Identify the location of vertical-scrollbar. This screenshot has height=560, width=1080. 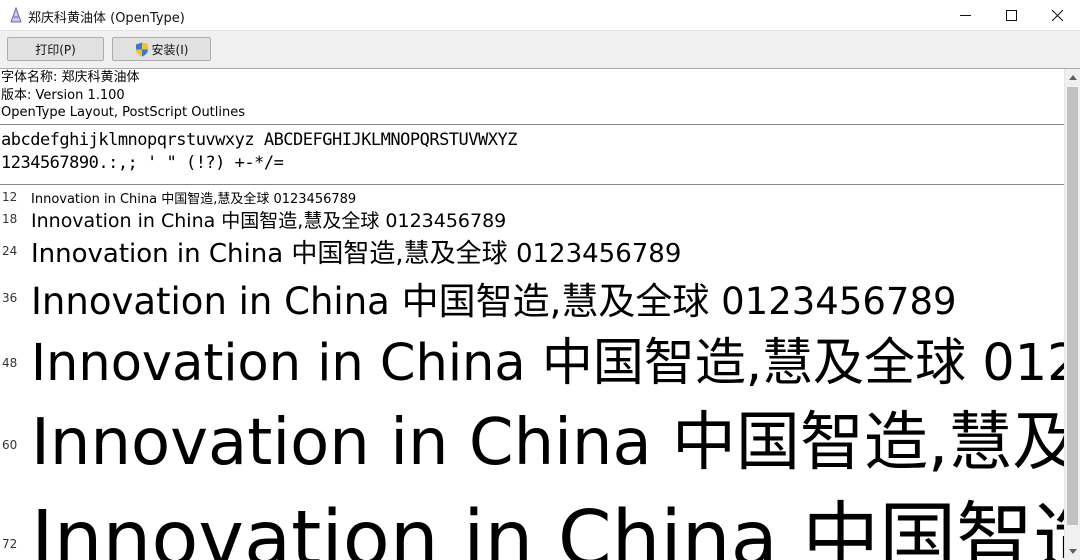
(1072, 314).